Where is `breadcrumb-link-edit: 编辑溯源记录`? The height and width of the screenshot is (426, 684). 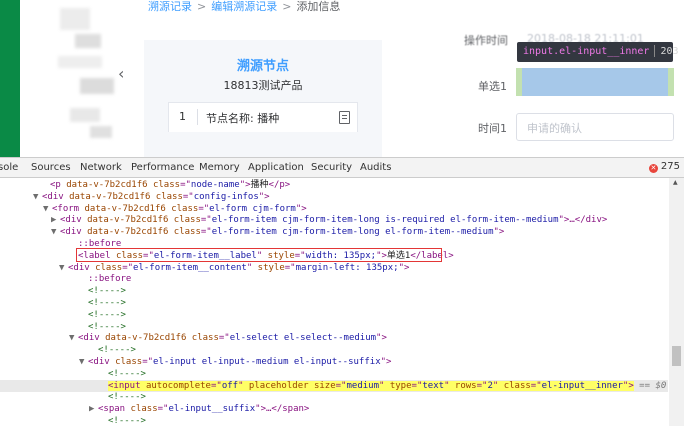 breadcrumb-link-edit: 编辑溯源记录 is located at coordinates (244, 6).